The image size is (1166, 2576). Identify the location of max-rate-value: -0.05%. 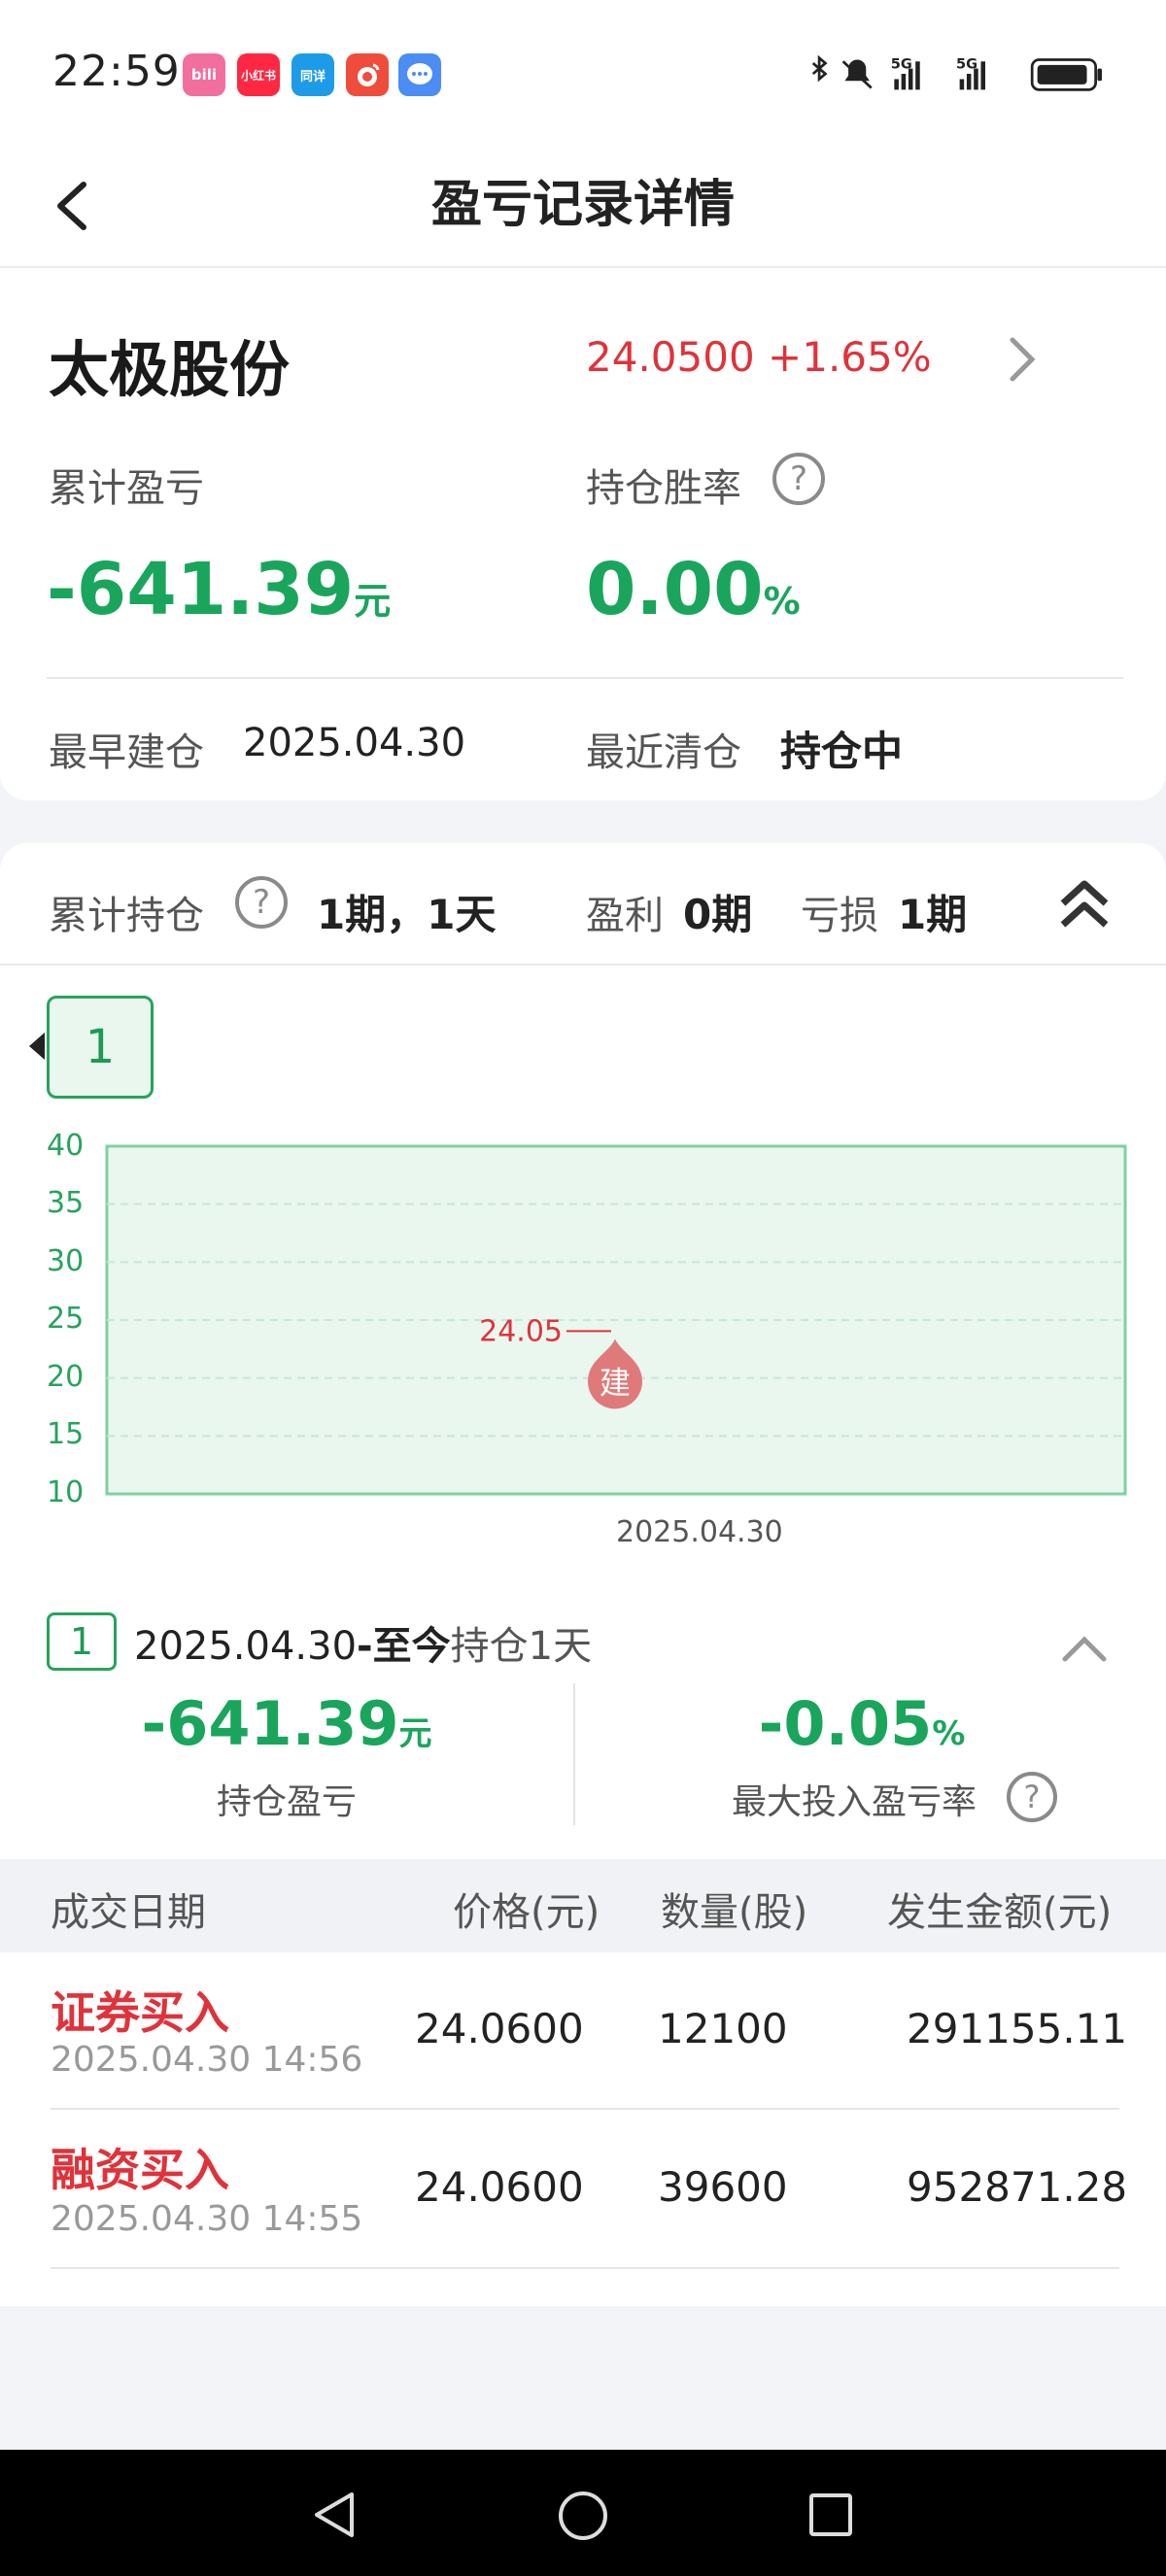
(862, 1723).